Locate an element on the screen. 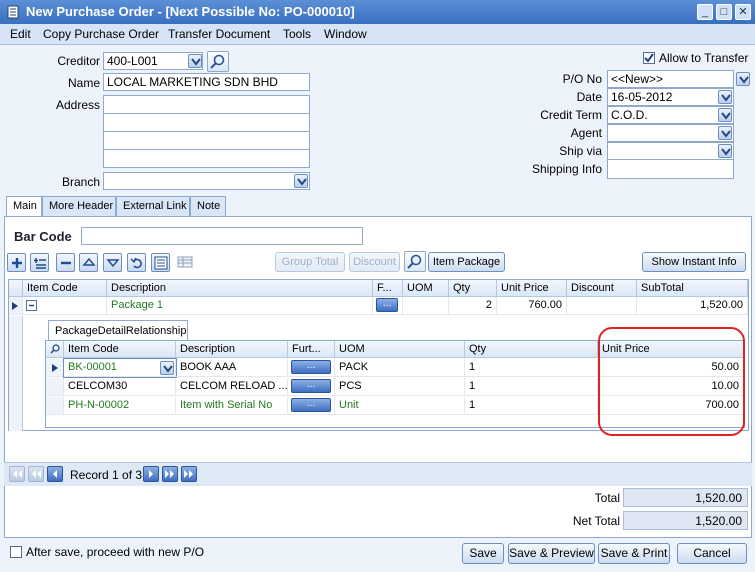  show-instant-info-button: Show Instant Info is located at coordinates (694, 262).